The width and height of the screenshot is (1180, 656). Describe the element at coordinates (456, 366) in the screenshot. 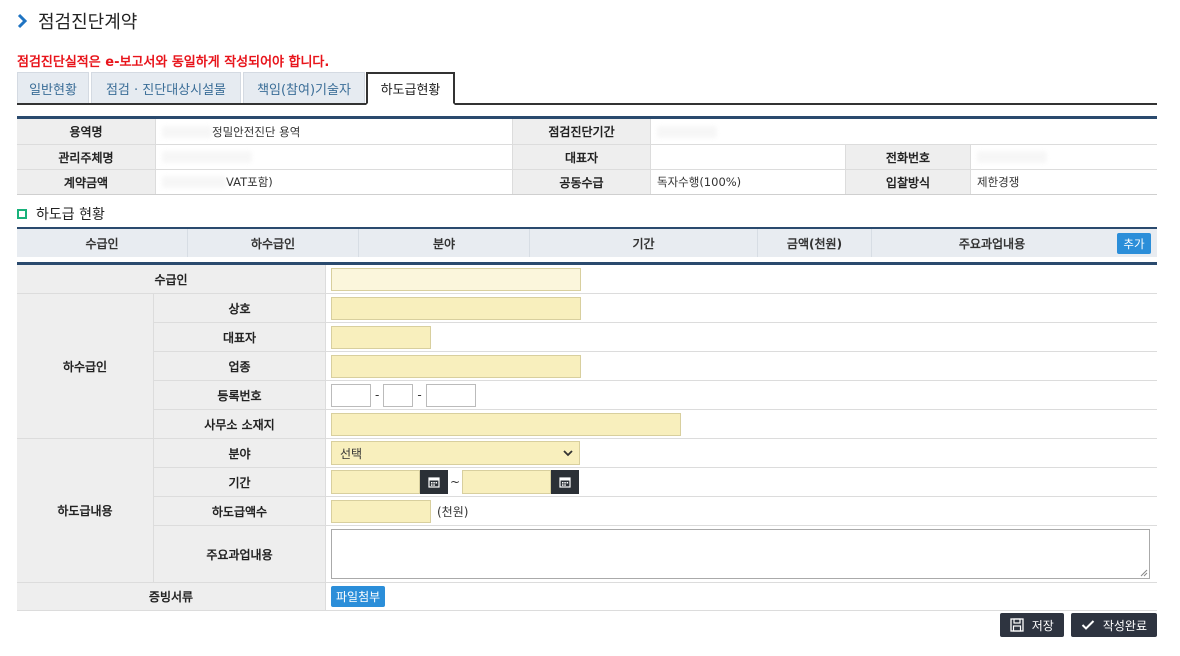

I see `business-input` at that location.